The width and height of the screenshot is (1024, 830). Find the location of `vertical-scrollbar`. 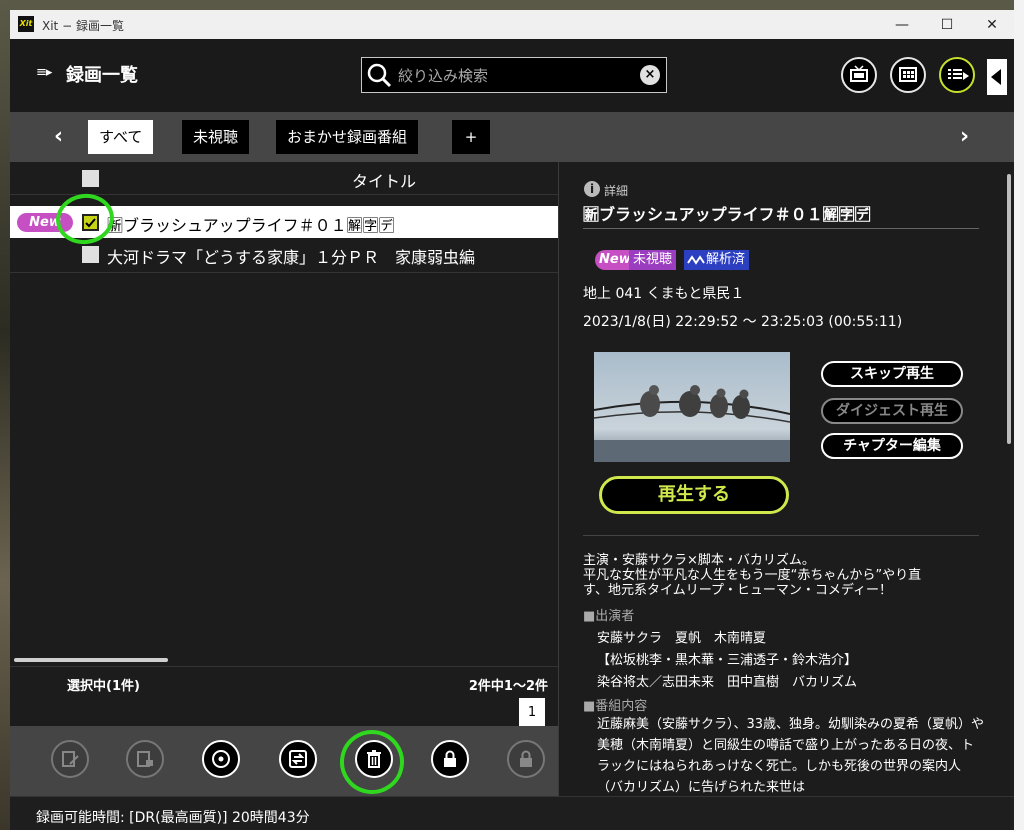

vertical-scrollbar is located at coordinates (1009, 309).